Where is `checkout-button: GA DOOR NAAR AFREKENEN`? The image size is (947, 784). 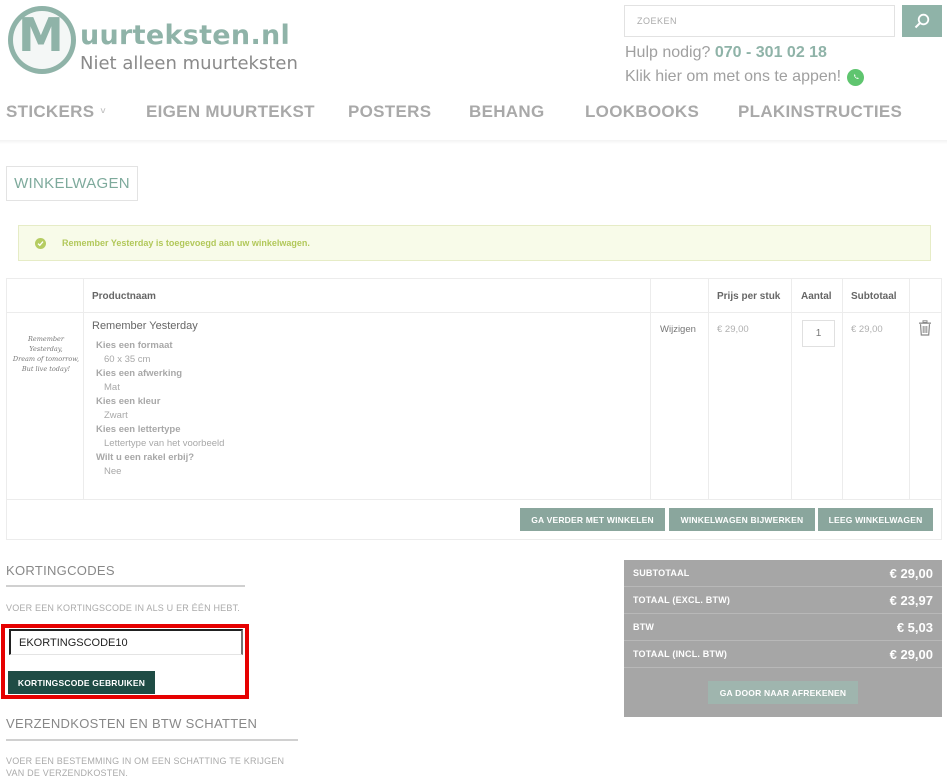 checkout-button: GA DOOR NAAR AFREKENEN is located at coordinates (783, 692).